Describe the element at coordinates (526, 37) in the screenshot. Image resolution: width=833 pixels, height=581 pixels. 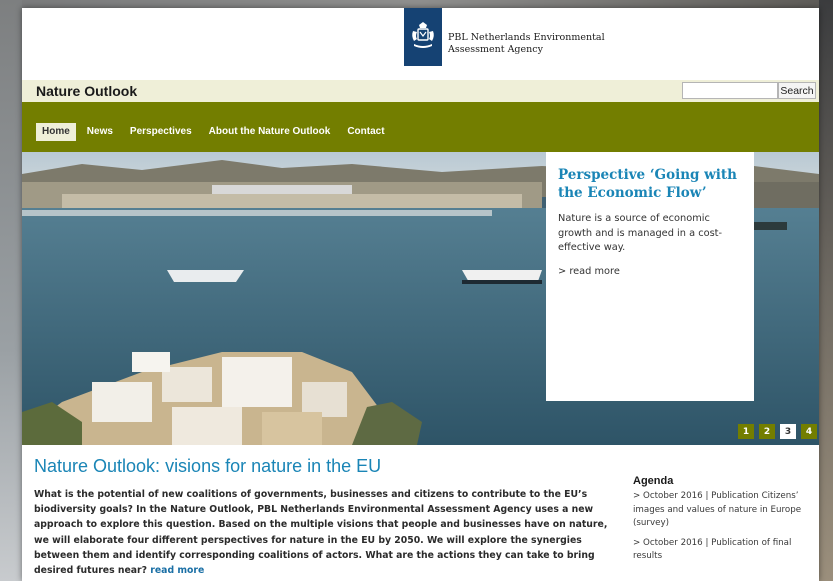
I see `org-name-line1: PBL Netherlands Environmental` at that location.